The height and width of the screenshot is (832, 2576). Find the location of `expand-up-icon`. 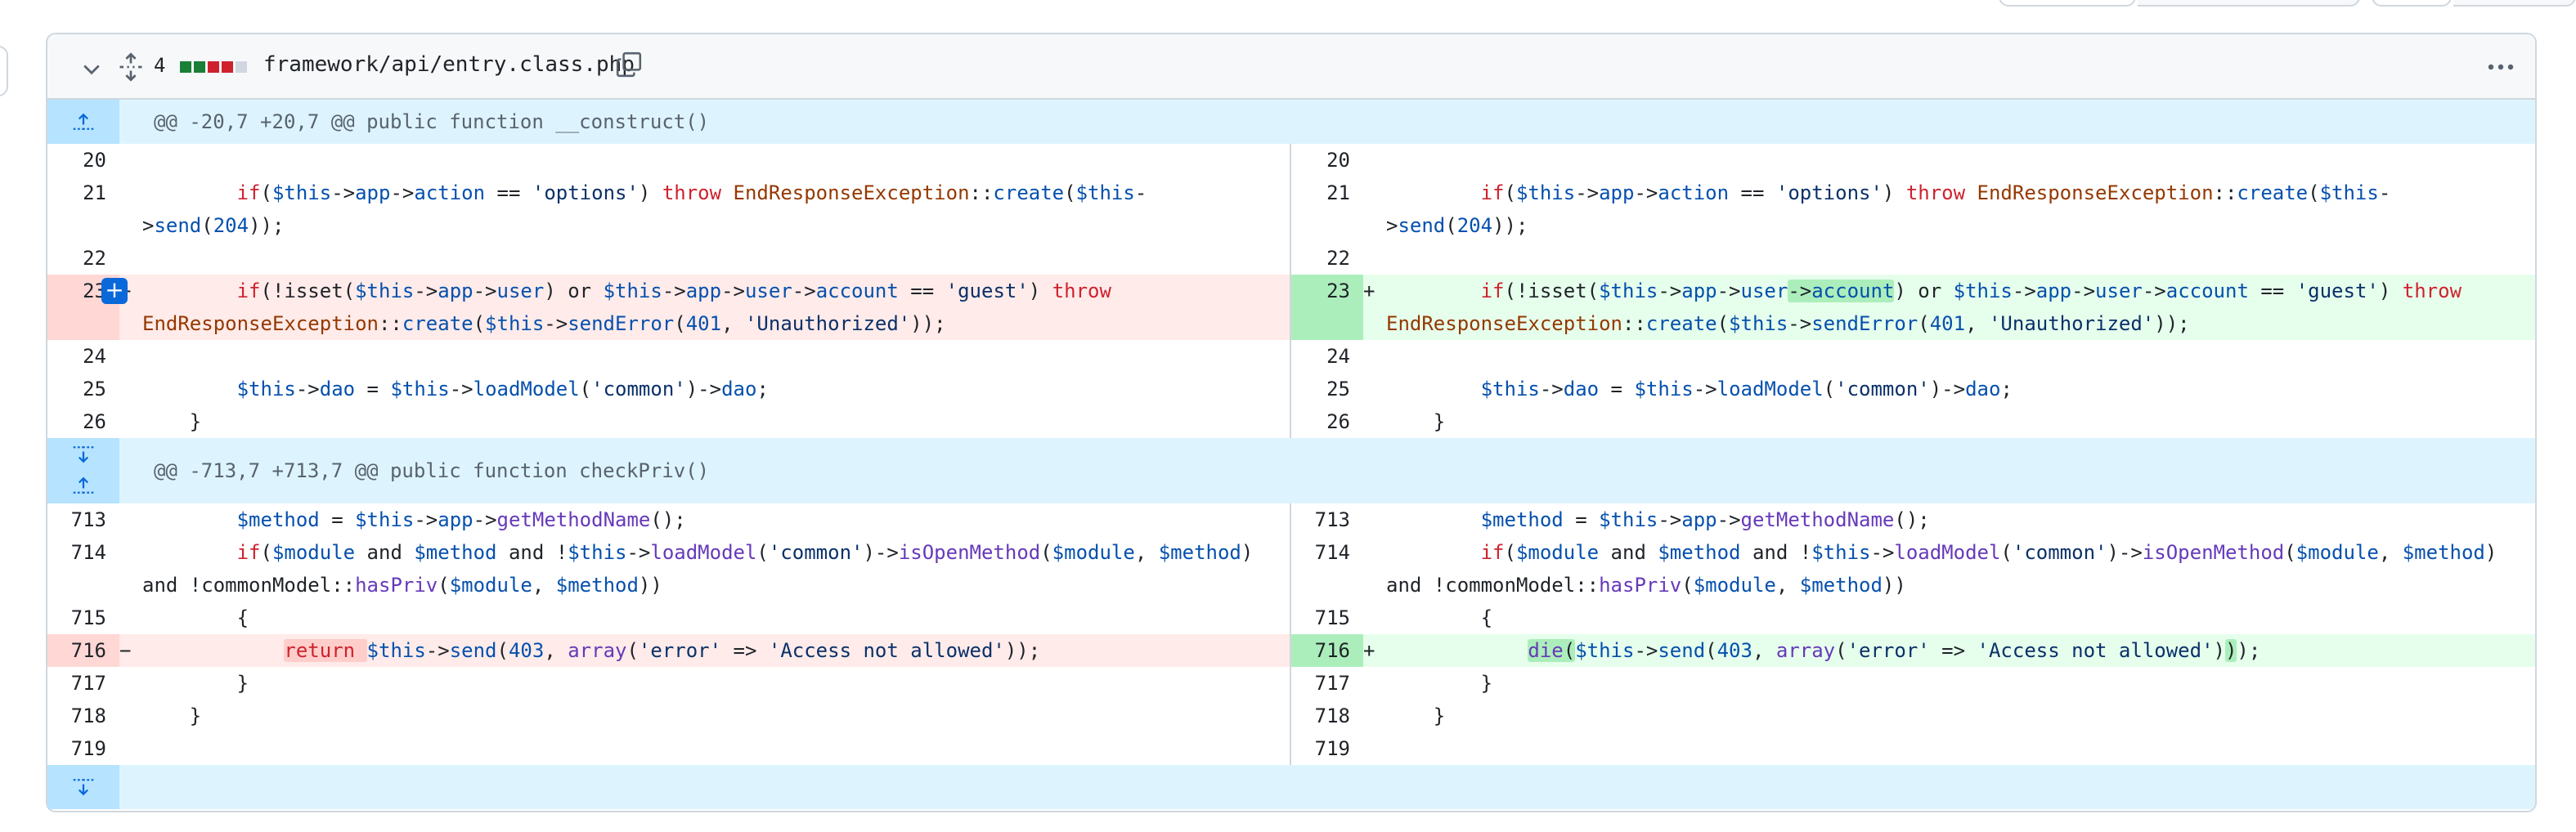

expand-up-icon is located at coordinates (83, 121).